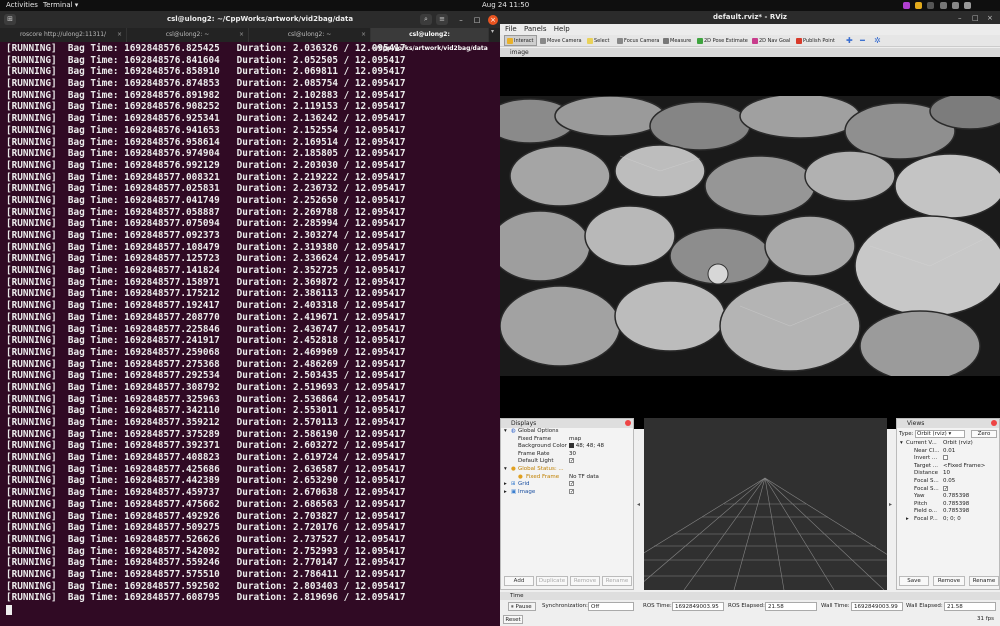 Image resolution: width=1000 pixels, height=626 pixels. Describe the element at coordinates (567, 432) in the screenshot. I see `tree-global-options: ▾ ◍ Global Options` at that location.